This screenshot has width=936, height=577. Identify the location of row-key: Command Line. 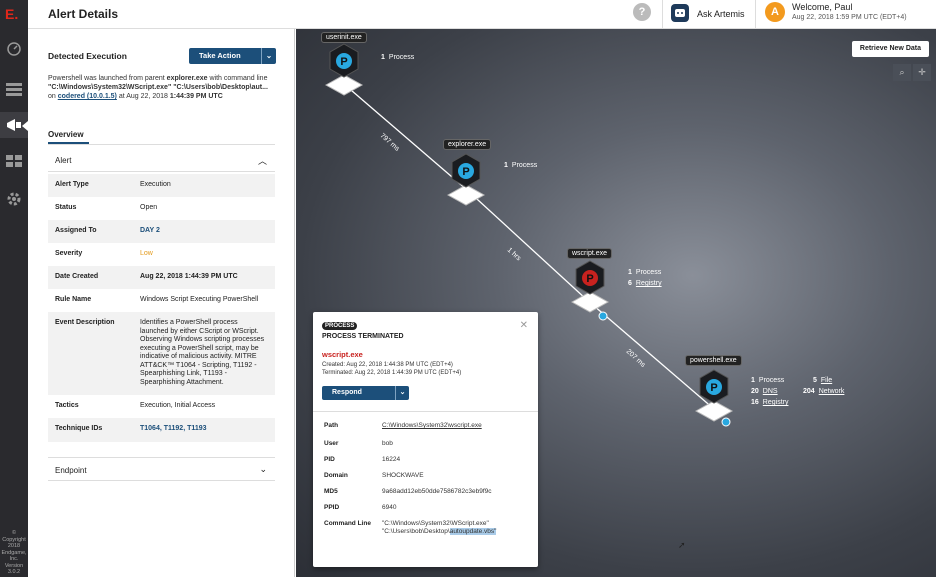
(347, 523).